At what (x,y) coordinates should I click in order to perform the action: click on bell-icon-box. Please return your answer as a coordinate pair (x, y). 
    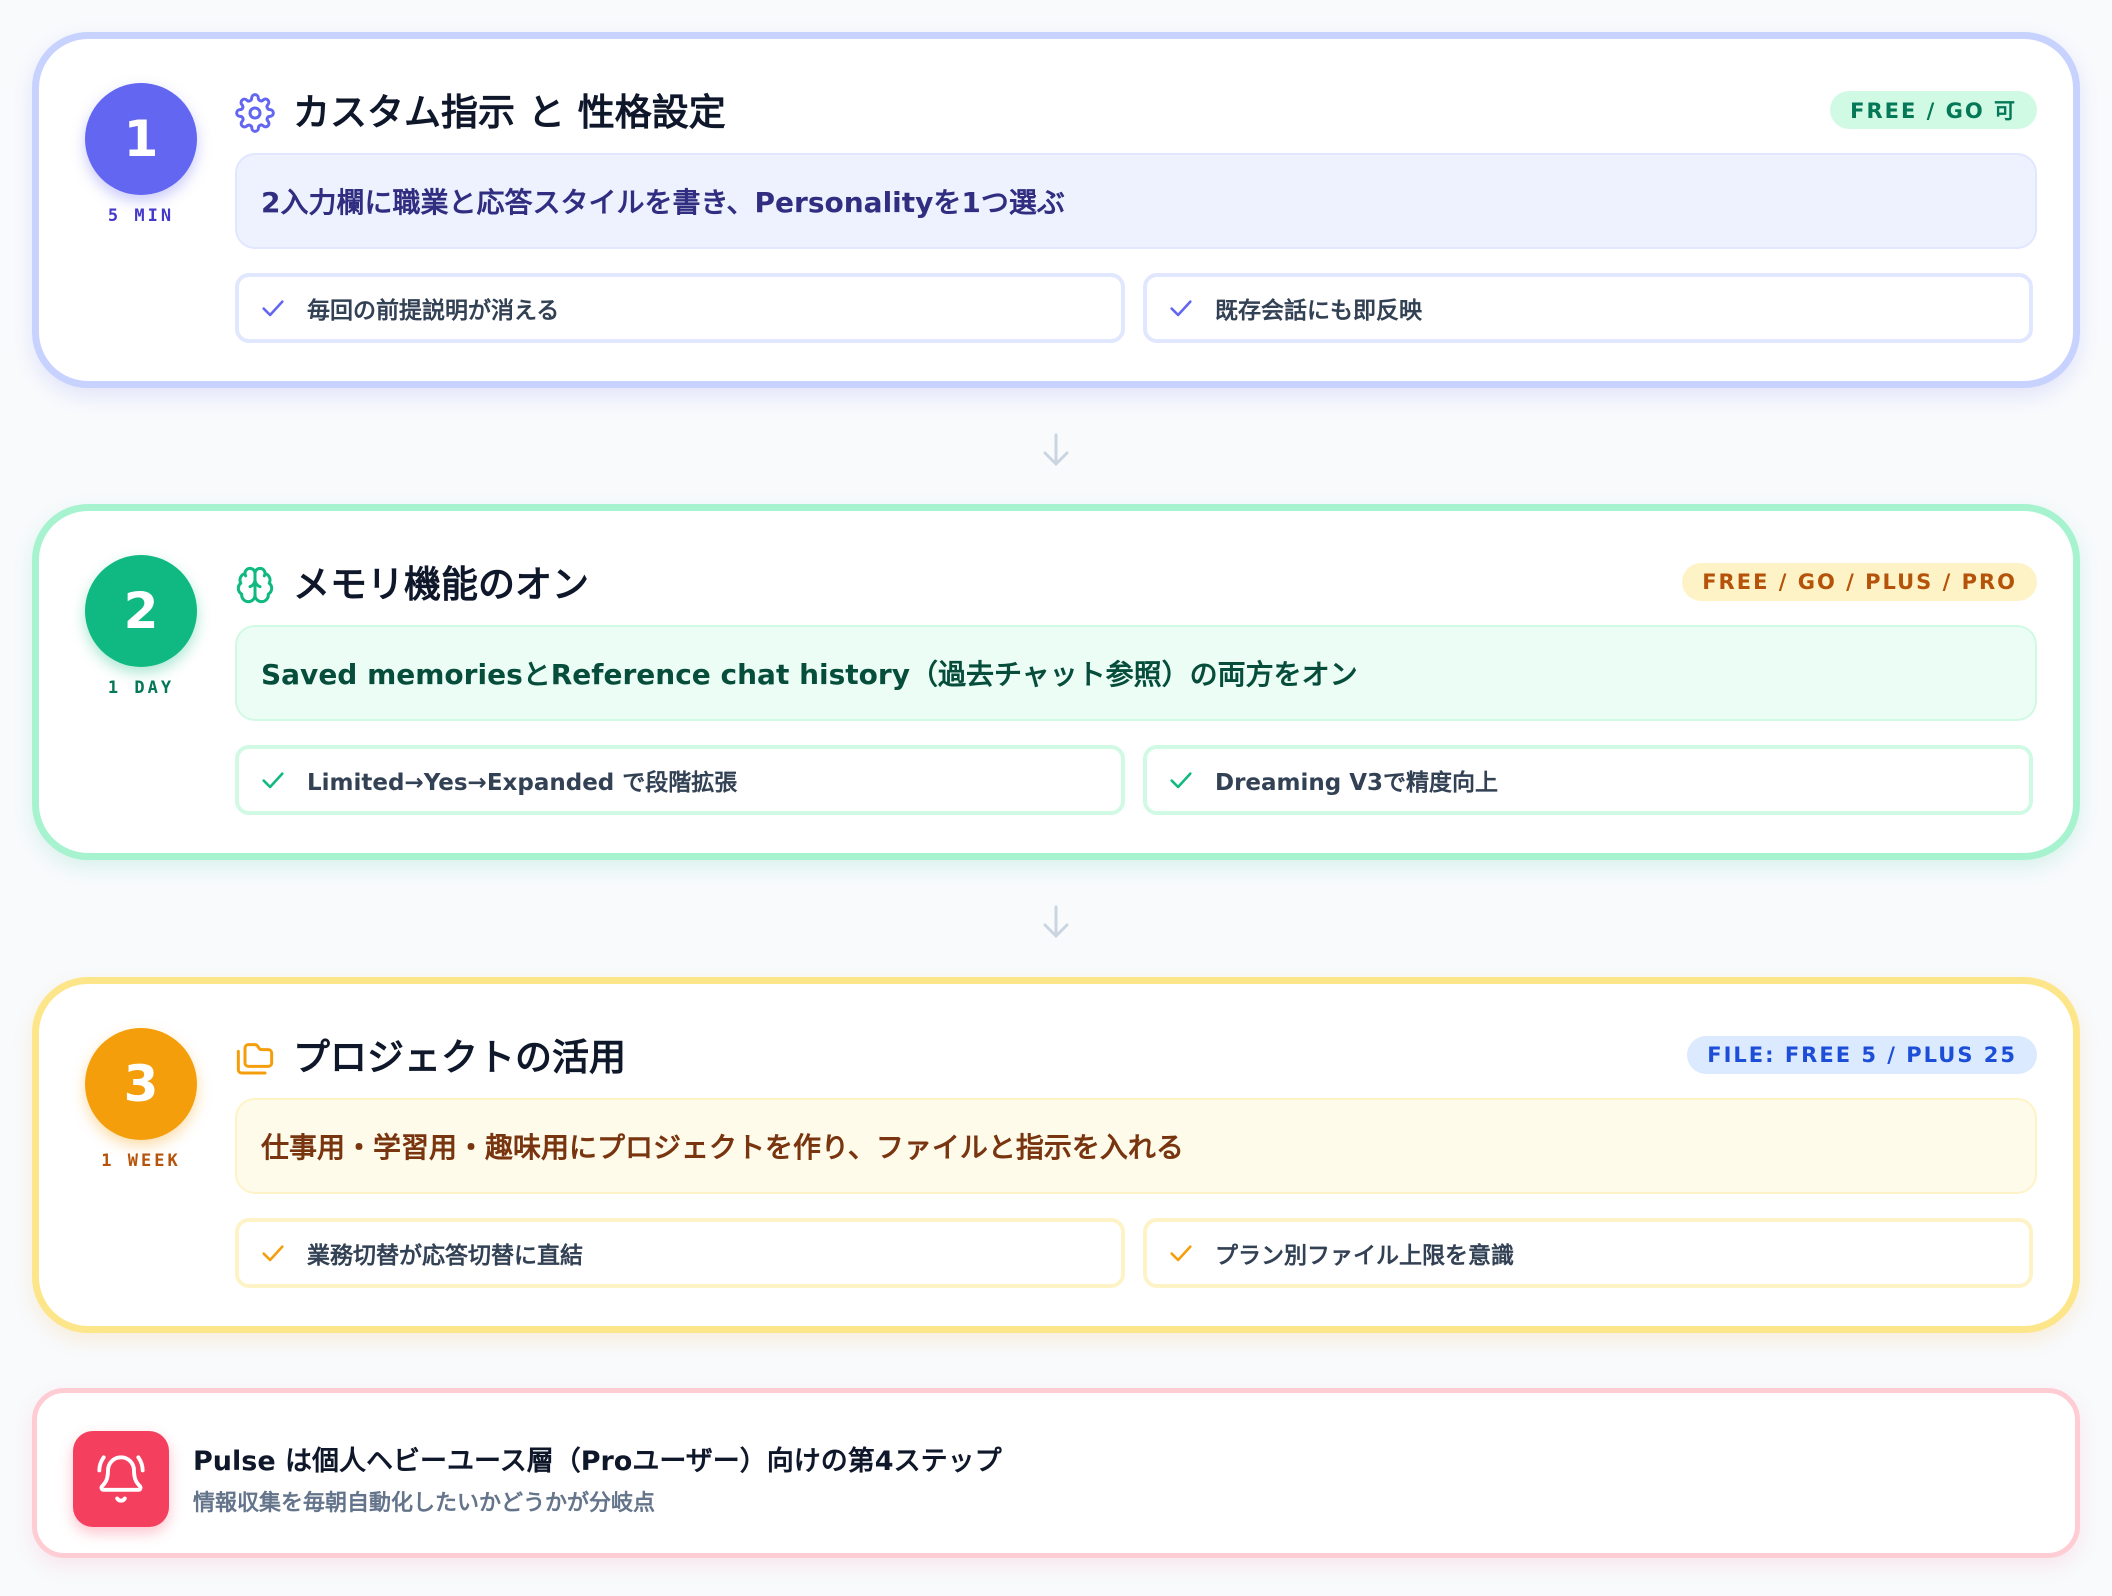
    Looking at the image, I should click on (121, 1479).